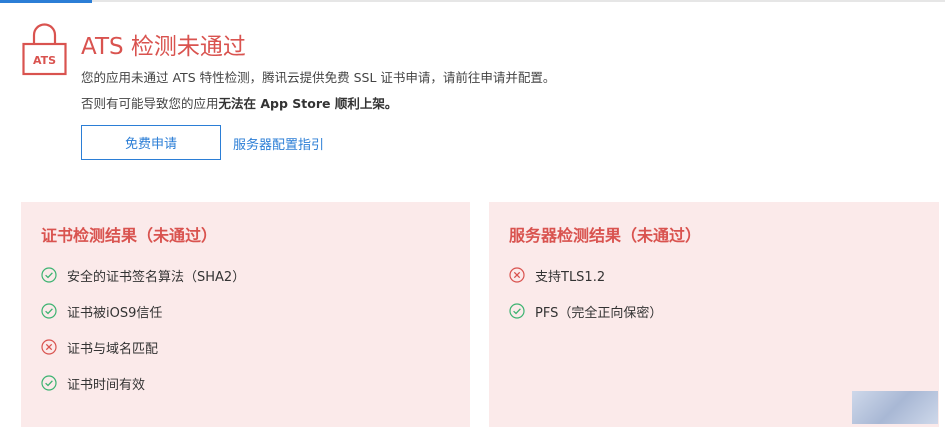 This screenshot has height=427, width=945. What do you see at coordinates (106, 385) in the screenshot?
I see `check-result-label: 证书时间有效` at bounding box center [106, 385].